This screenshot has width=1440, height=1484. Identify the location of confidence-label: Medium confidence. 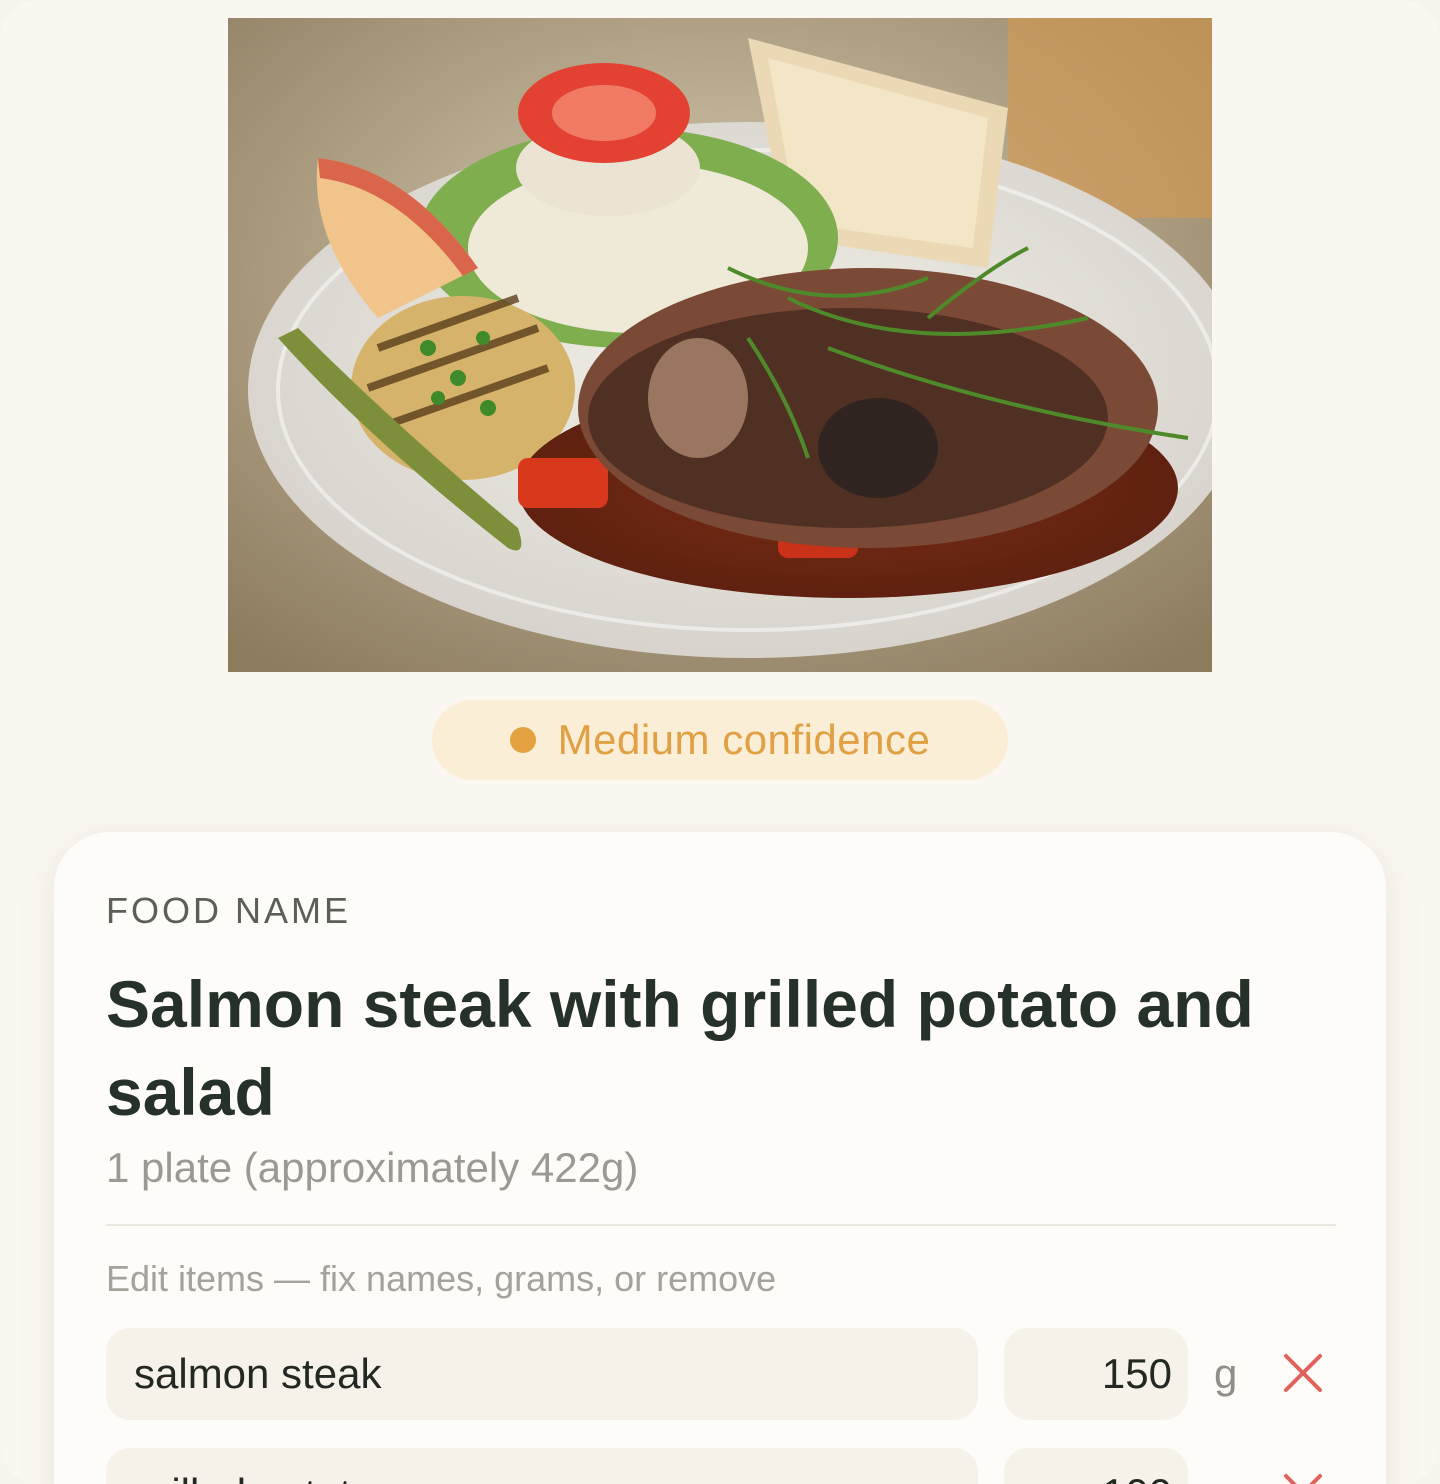
(744, 739).